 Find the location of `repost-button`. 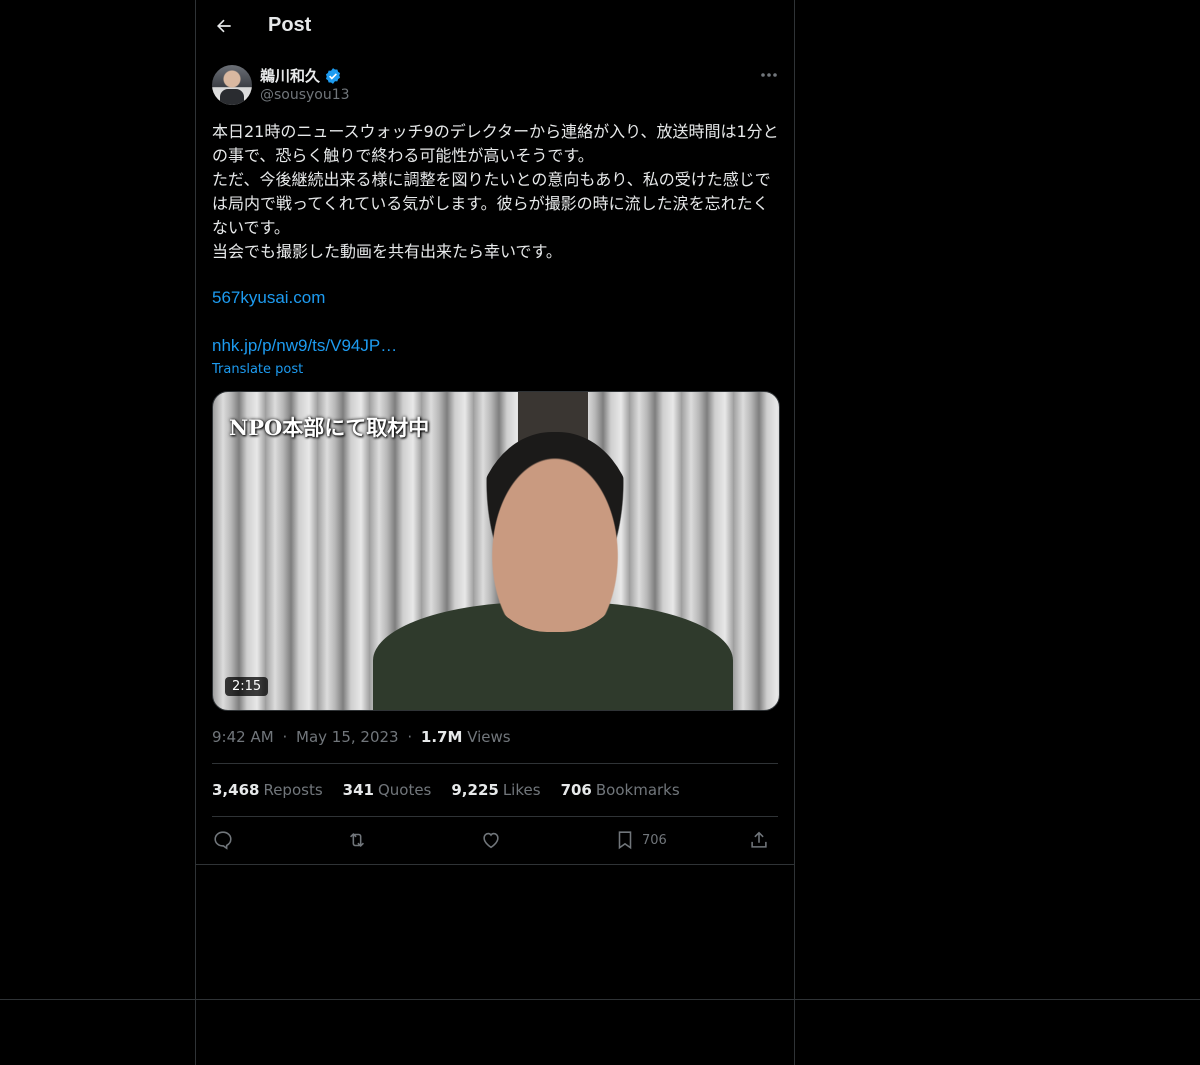

repost-button is located at coordinates (357, 840).